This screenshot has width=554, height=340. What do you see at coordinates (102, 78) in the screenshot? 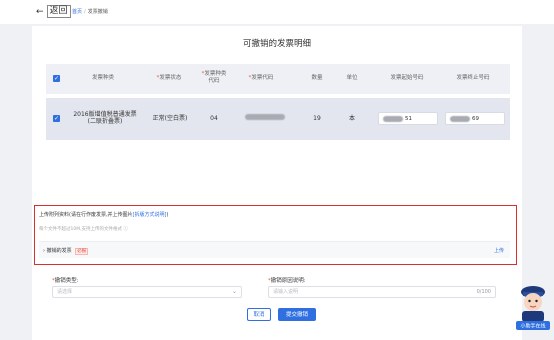
I see `header-type: 发票种类` at bounding box center [102, 78].